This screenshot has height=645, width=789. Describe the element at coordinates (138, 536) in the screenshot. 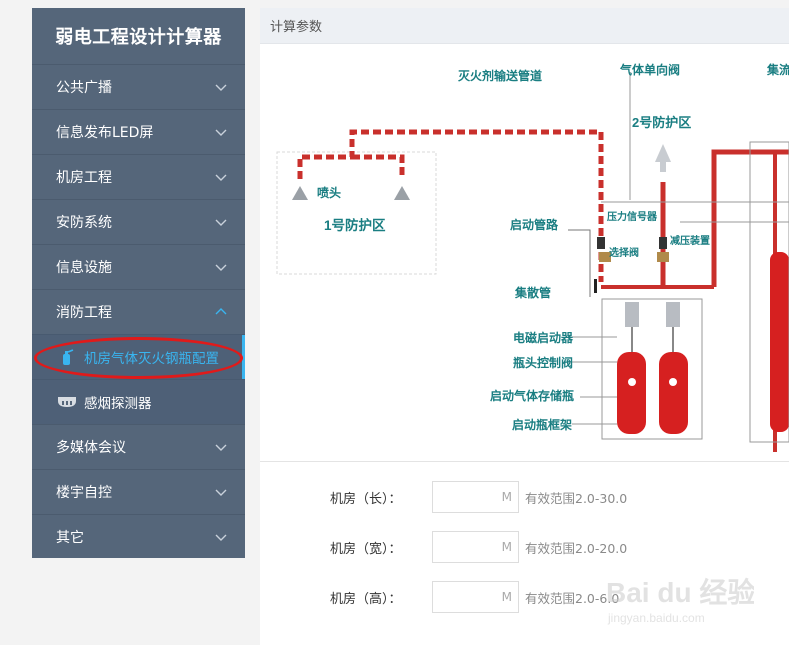

I see `sidebar-item-others: 其它` at that location.